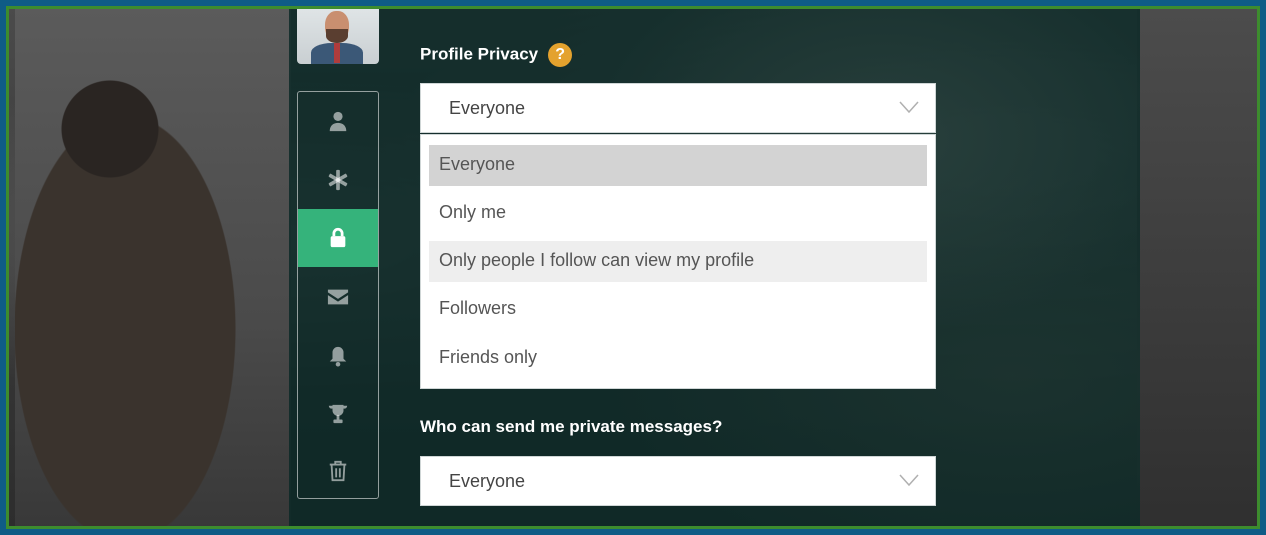  Describe the element at coordinates (1197, 267) in the screenshot. I see `background-photo-right` at that location.